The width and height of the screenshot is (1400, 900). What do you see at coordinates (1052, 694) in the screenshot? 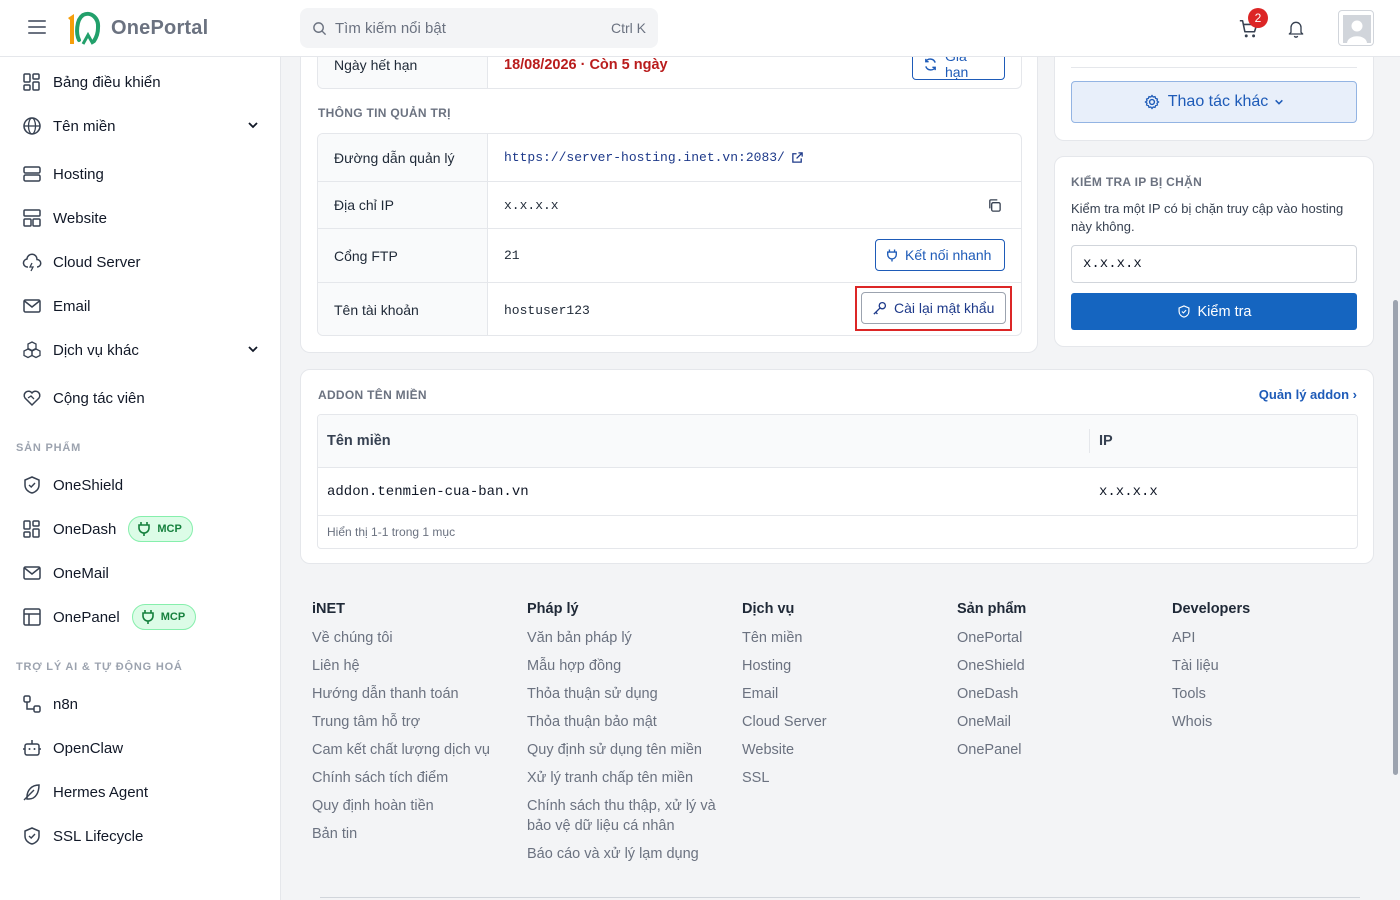
I see `footer-link: OneDash` at bounding box center [1052, 694].